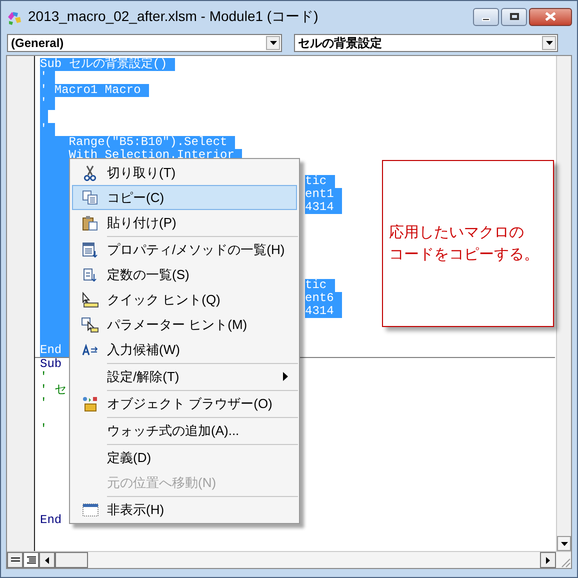  I want to click on scroll-right-button, so click(548, 560).